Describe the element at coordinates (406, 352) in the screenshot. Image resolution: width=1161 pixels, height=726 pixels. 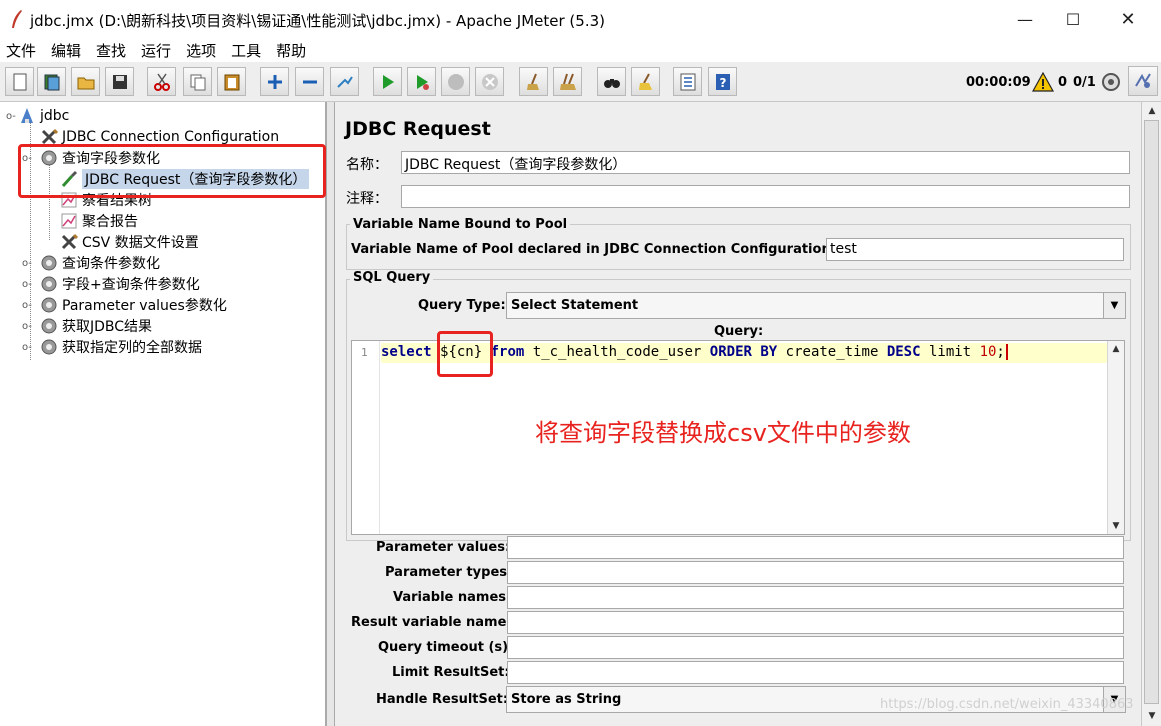
I see `code-keyword: select` at that location.